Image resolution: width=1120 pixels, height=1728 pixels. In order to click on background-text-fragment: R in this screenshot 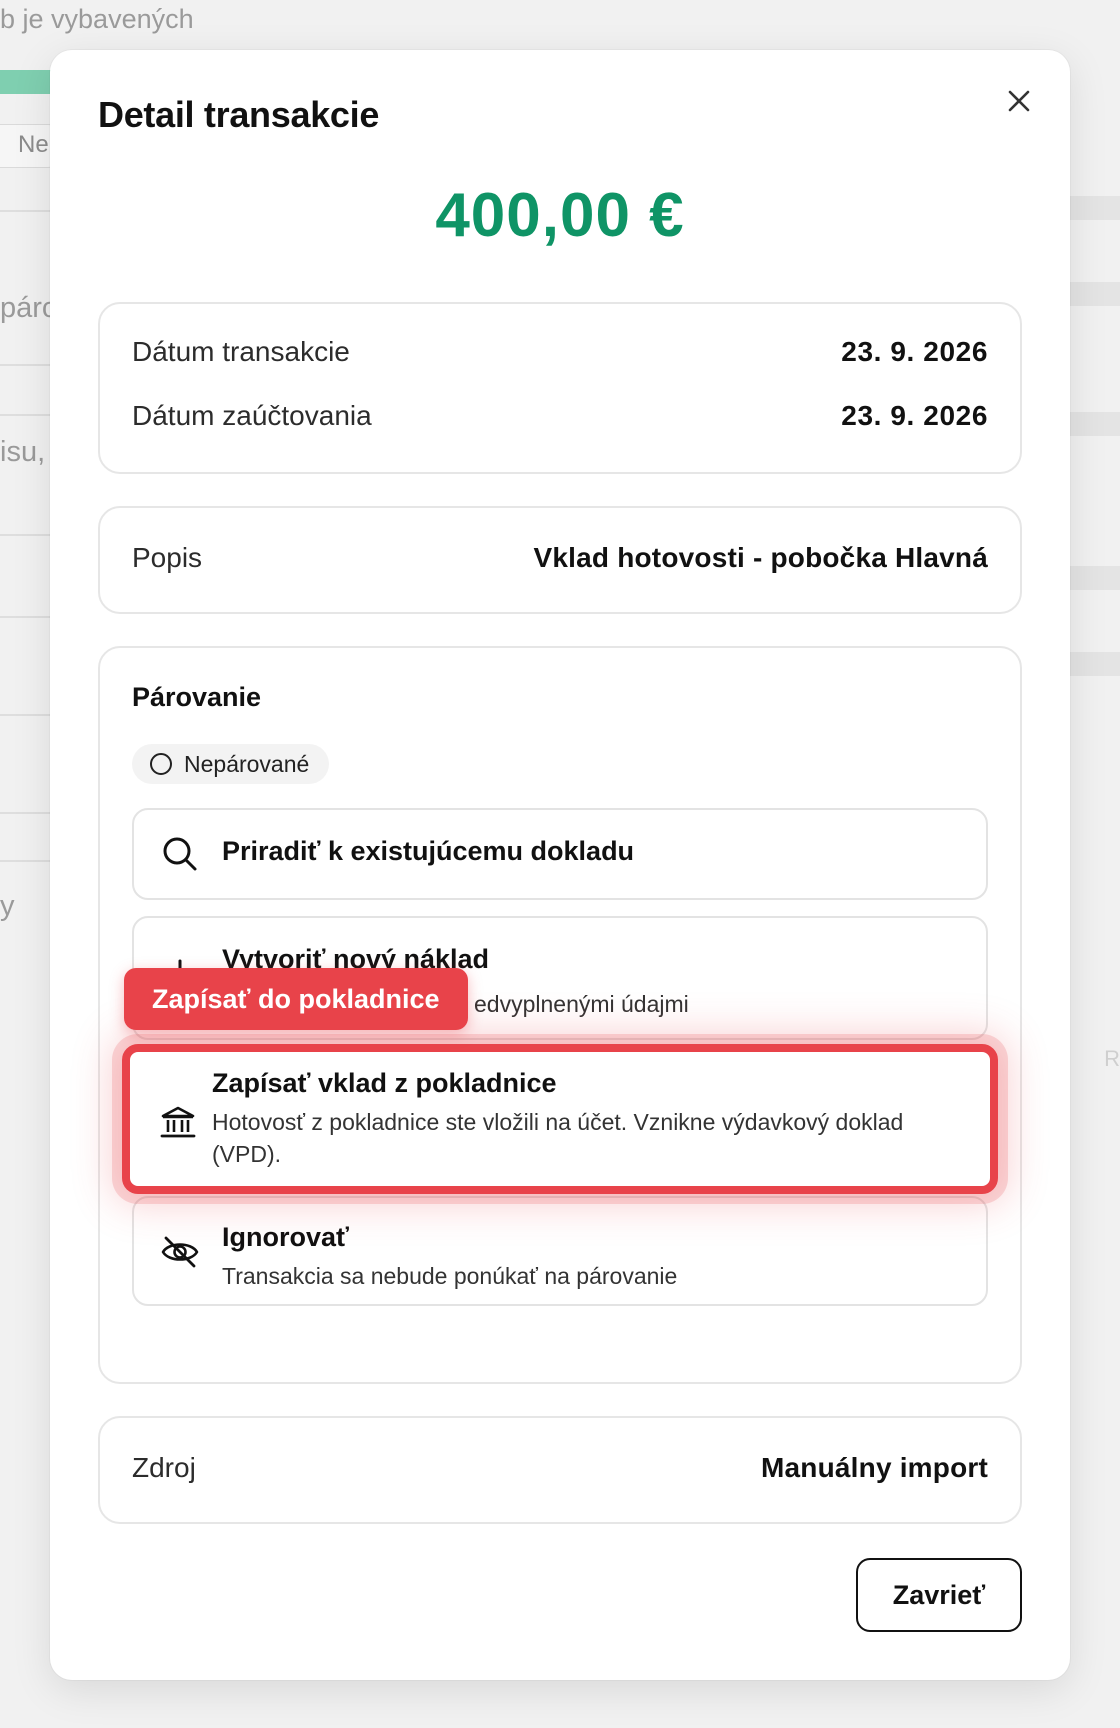, I will do `click(1112, 1058)`.